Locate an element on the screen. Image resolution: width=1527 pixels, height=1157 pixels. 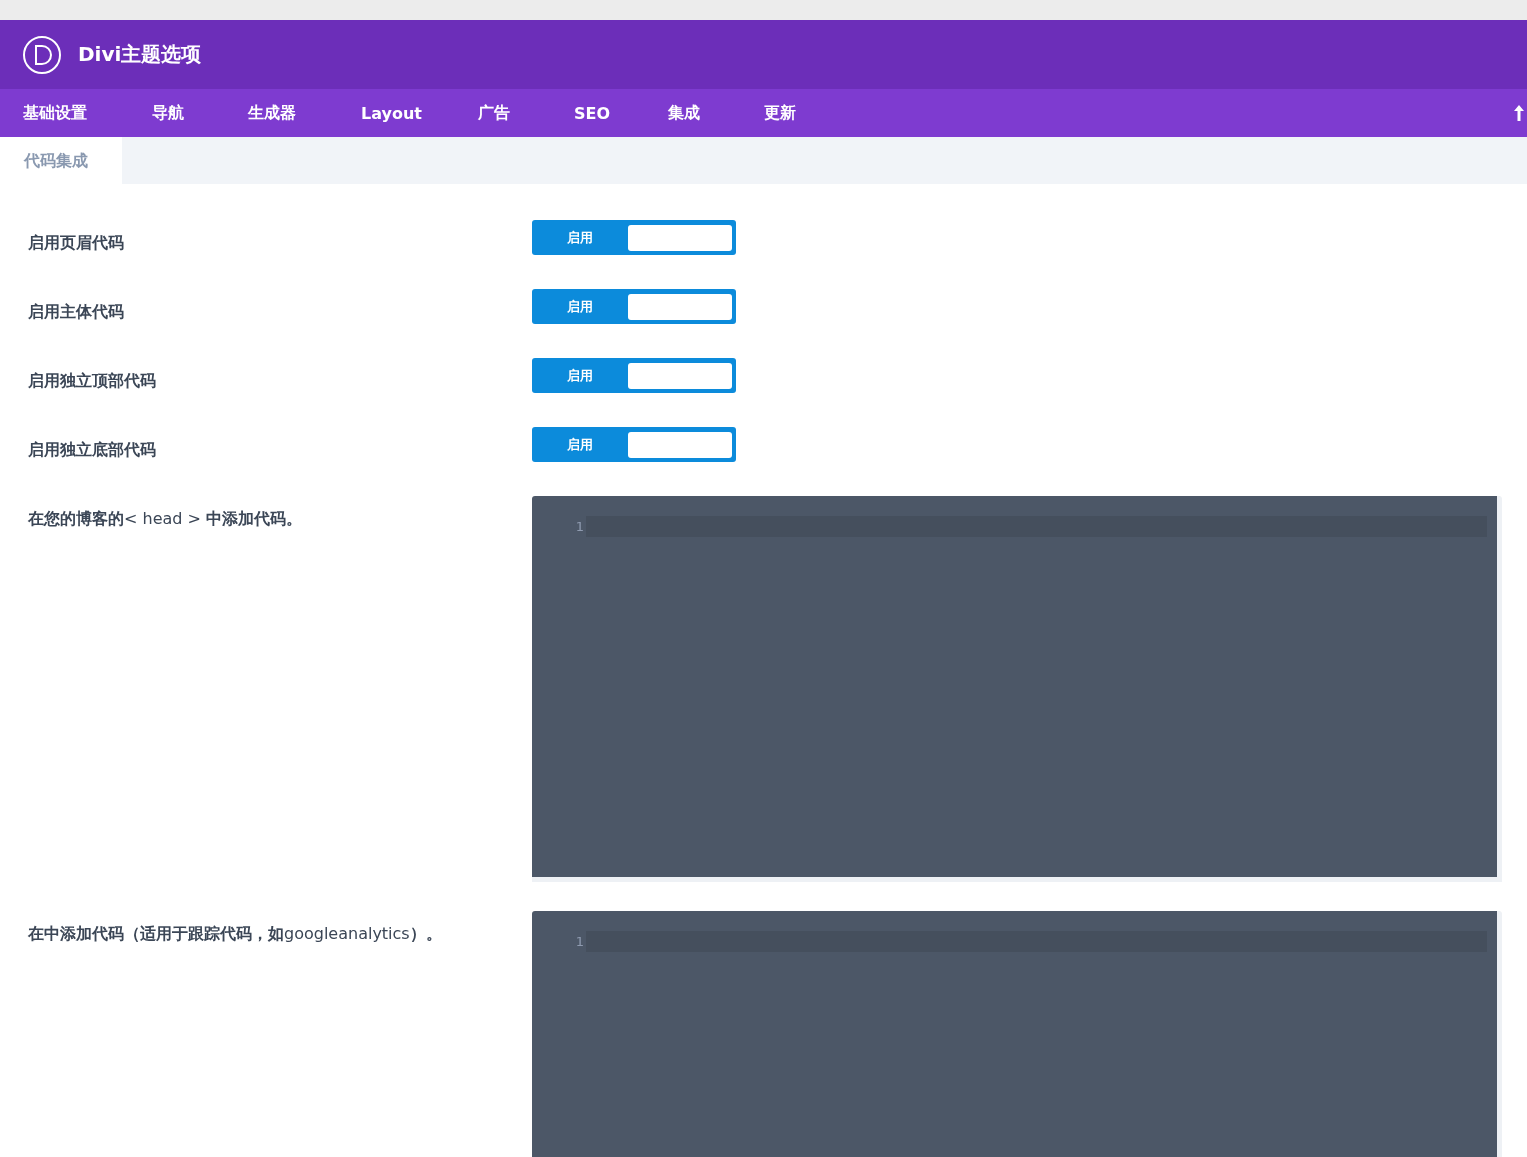
logo-icon is located at coordinates (42, 54).